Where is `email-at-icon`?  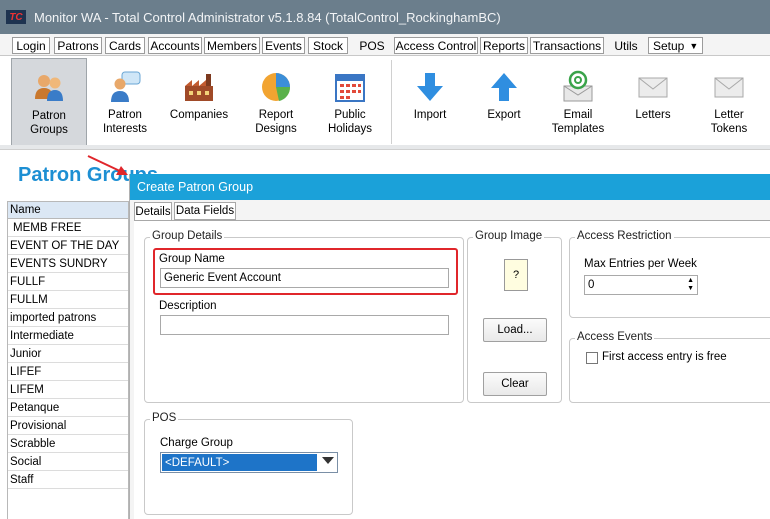
email-at-icon is located at coordinates (578, 86).